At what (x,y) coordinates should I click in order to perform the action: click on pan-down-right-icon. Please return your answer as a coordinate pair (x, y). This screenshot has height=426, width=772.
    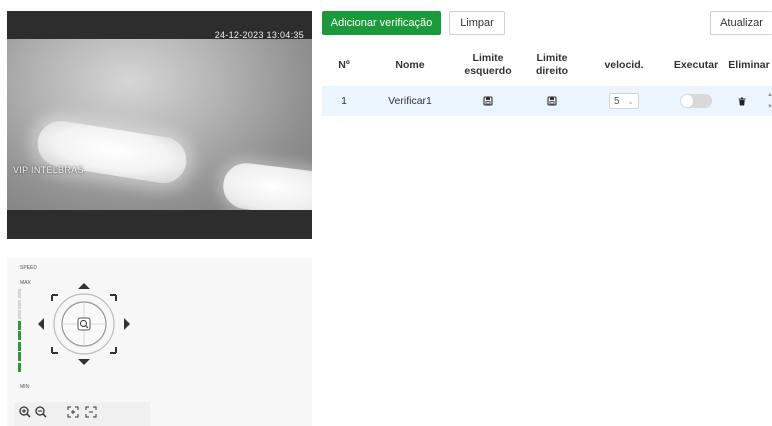
    Looking at the image, I should click on (113, 350).